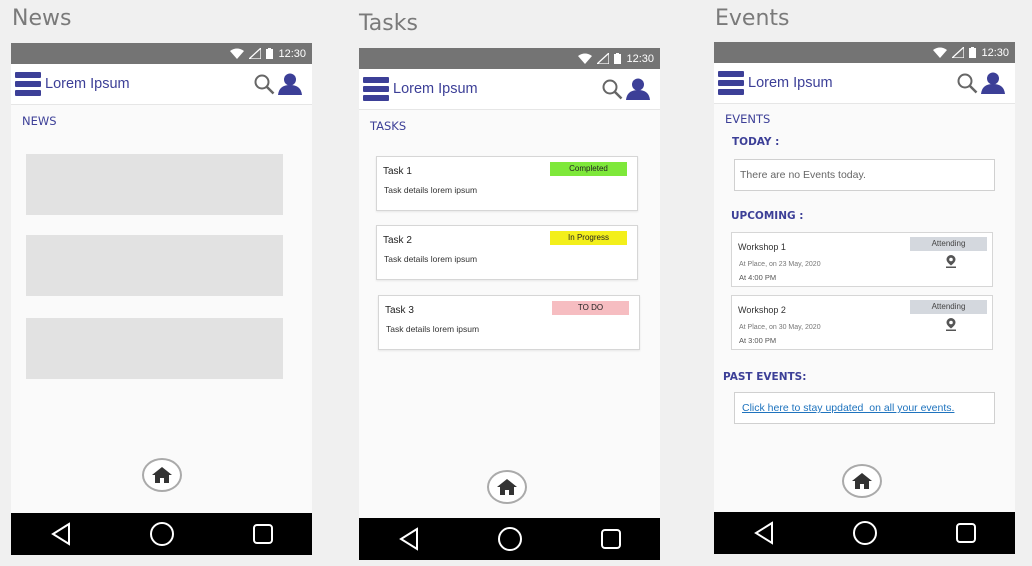 The image size is (1032, 566). I want to click on past-events-label: PAST EVENTS:, so click(765, 377).